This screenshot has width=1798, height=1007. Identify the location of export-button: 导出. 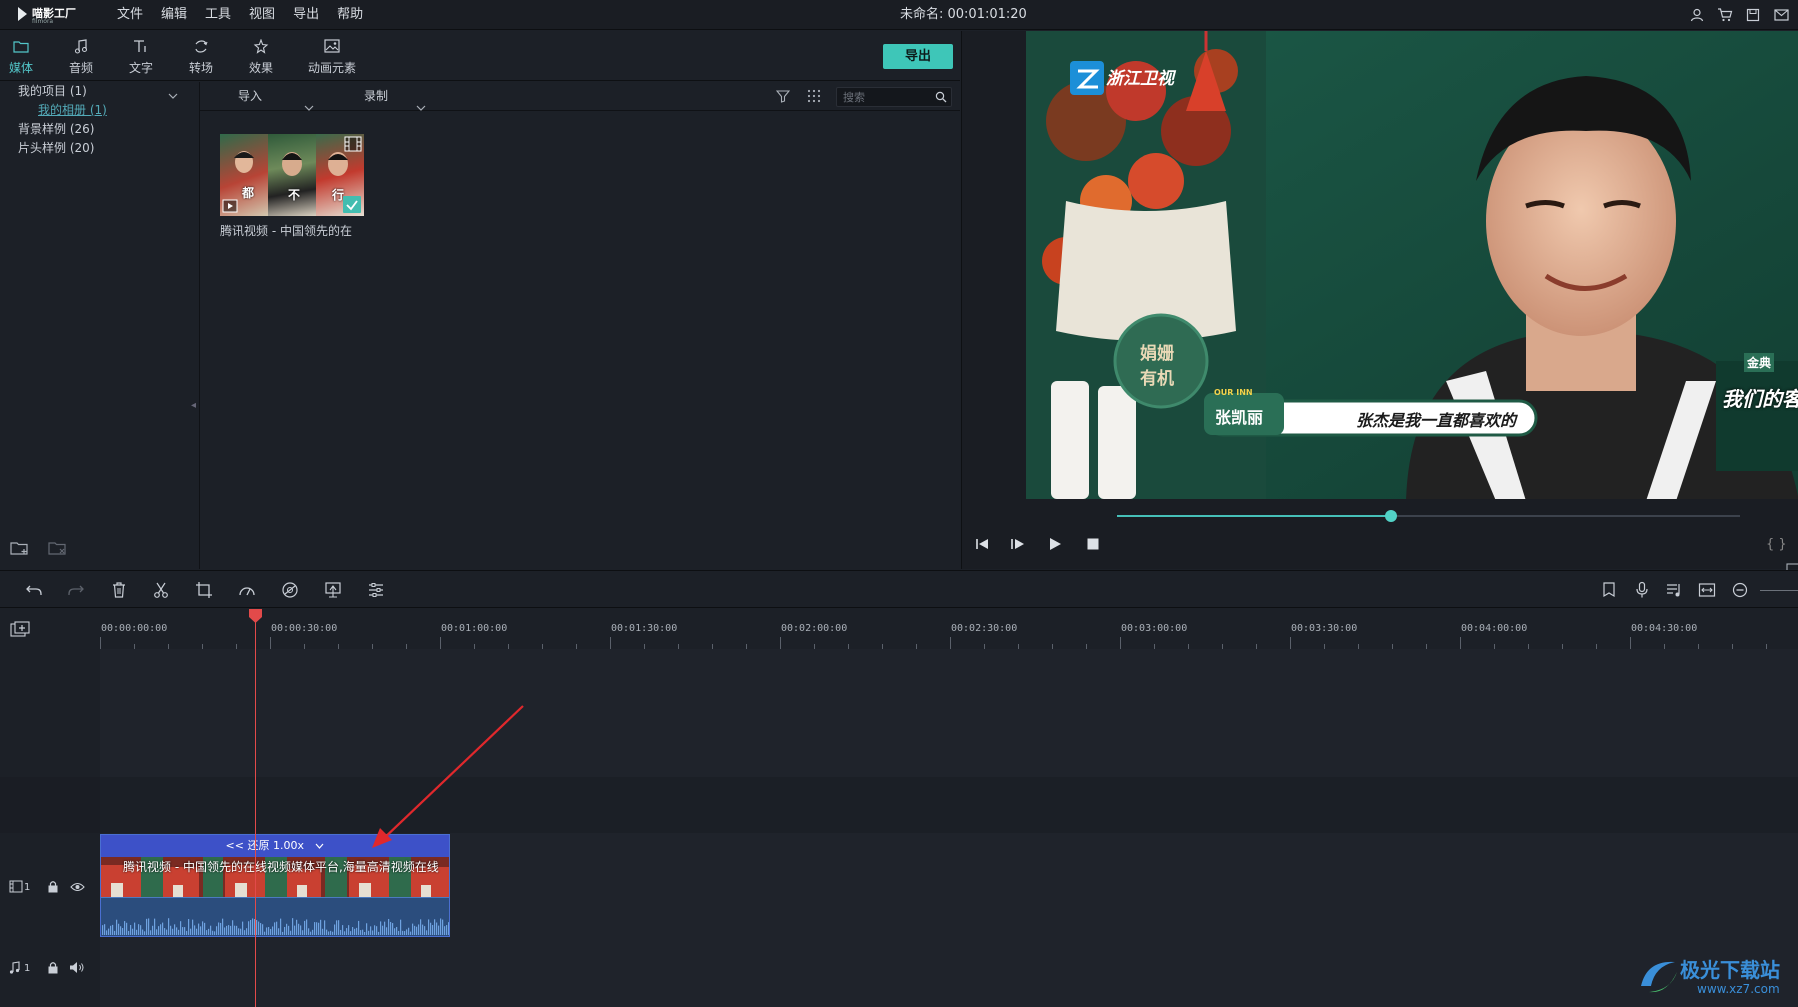
(918, 56).